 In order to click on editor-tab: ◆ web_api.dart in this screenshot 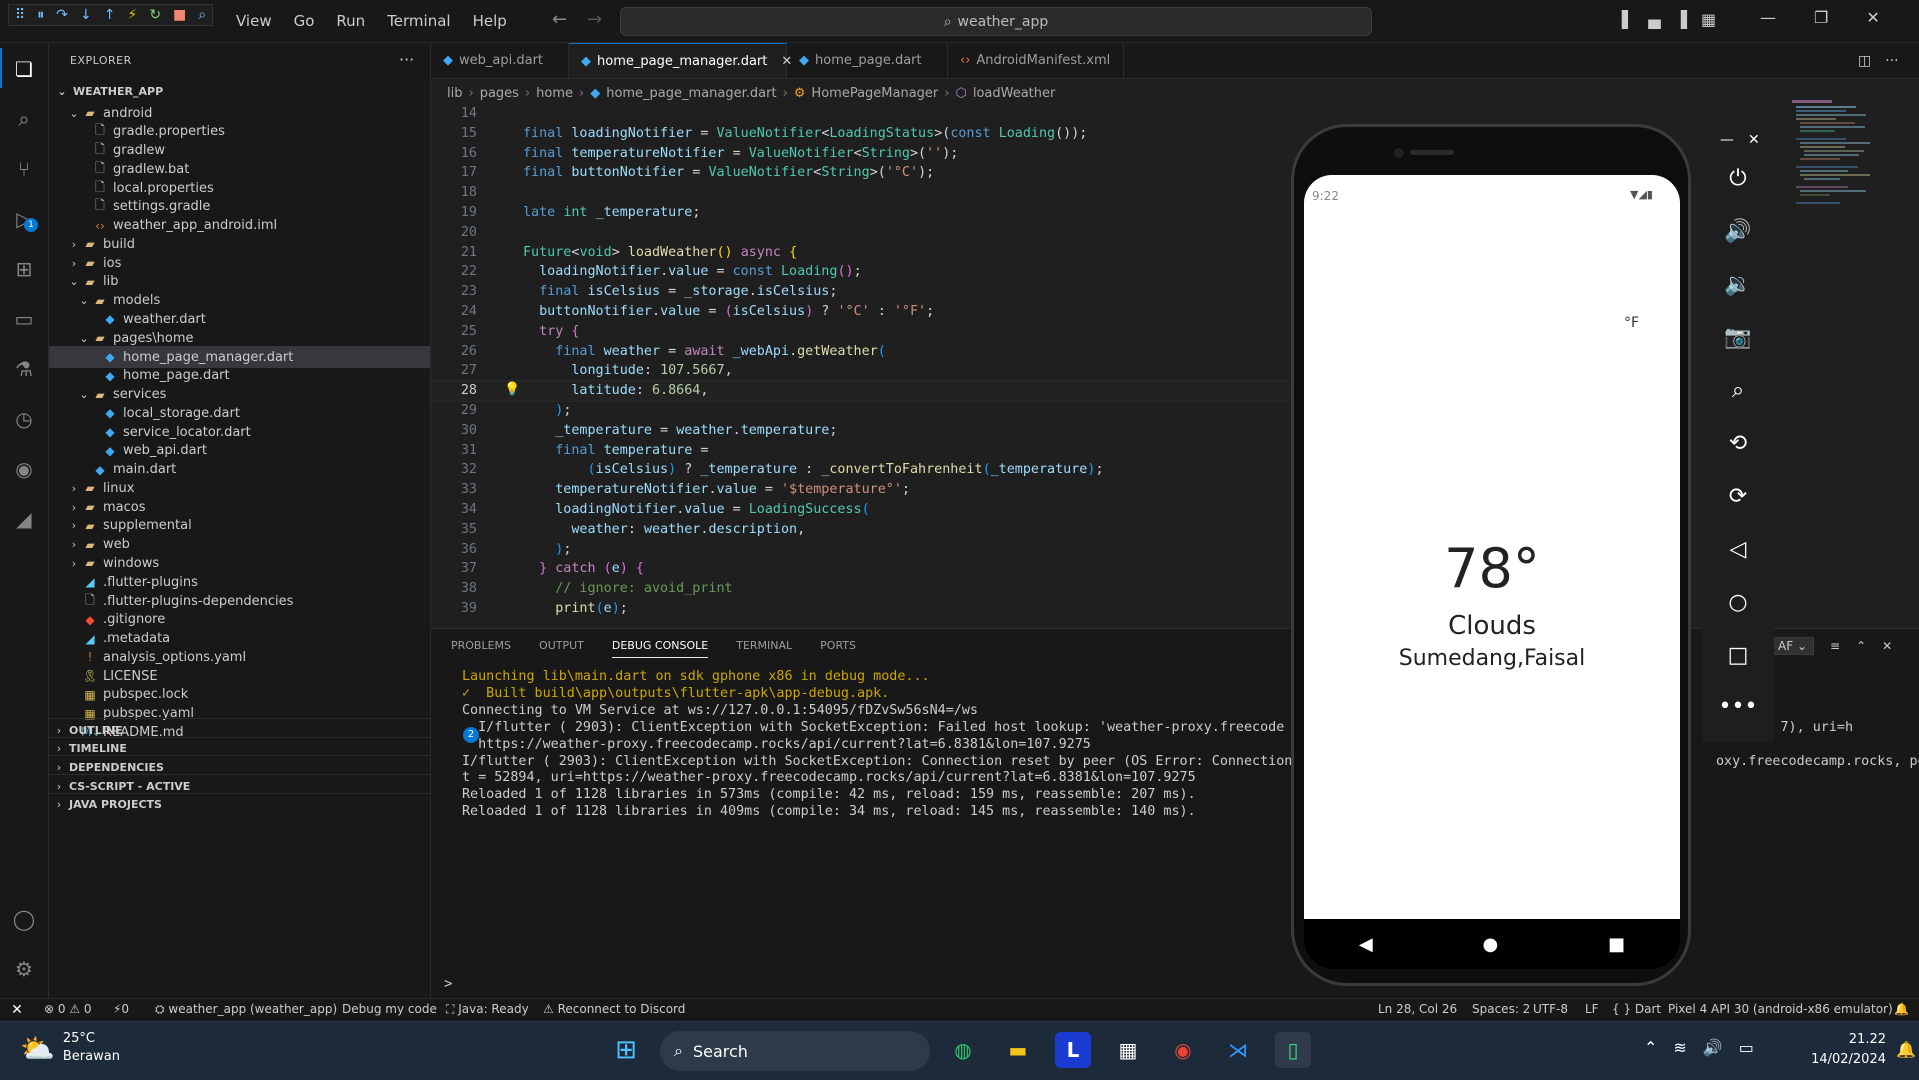, I will do `click(500, 60)`.